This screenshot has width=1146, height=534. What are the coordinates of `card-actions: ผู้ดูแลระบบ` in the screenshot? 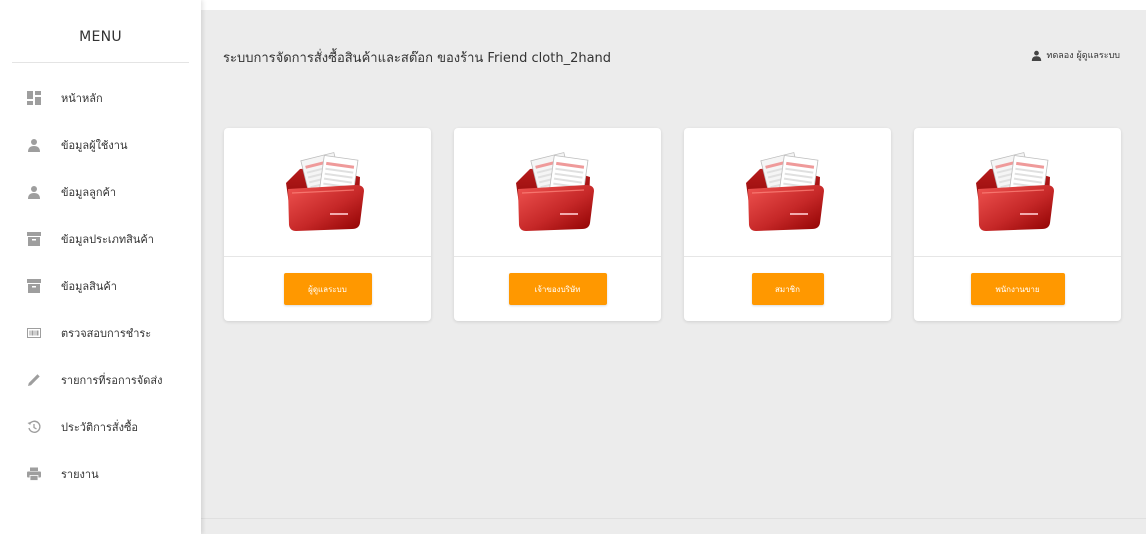 It's located at (327, 289).